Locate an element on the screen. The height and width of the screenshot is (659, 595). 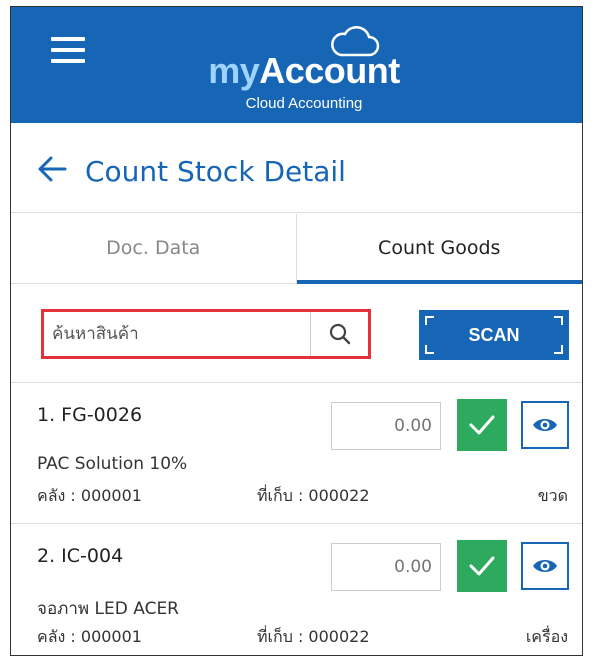
tab-doc-data: Doc. Data is located at coordinates (154, 249).